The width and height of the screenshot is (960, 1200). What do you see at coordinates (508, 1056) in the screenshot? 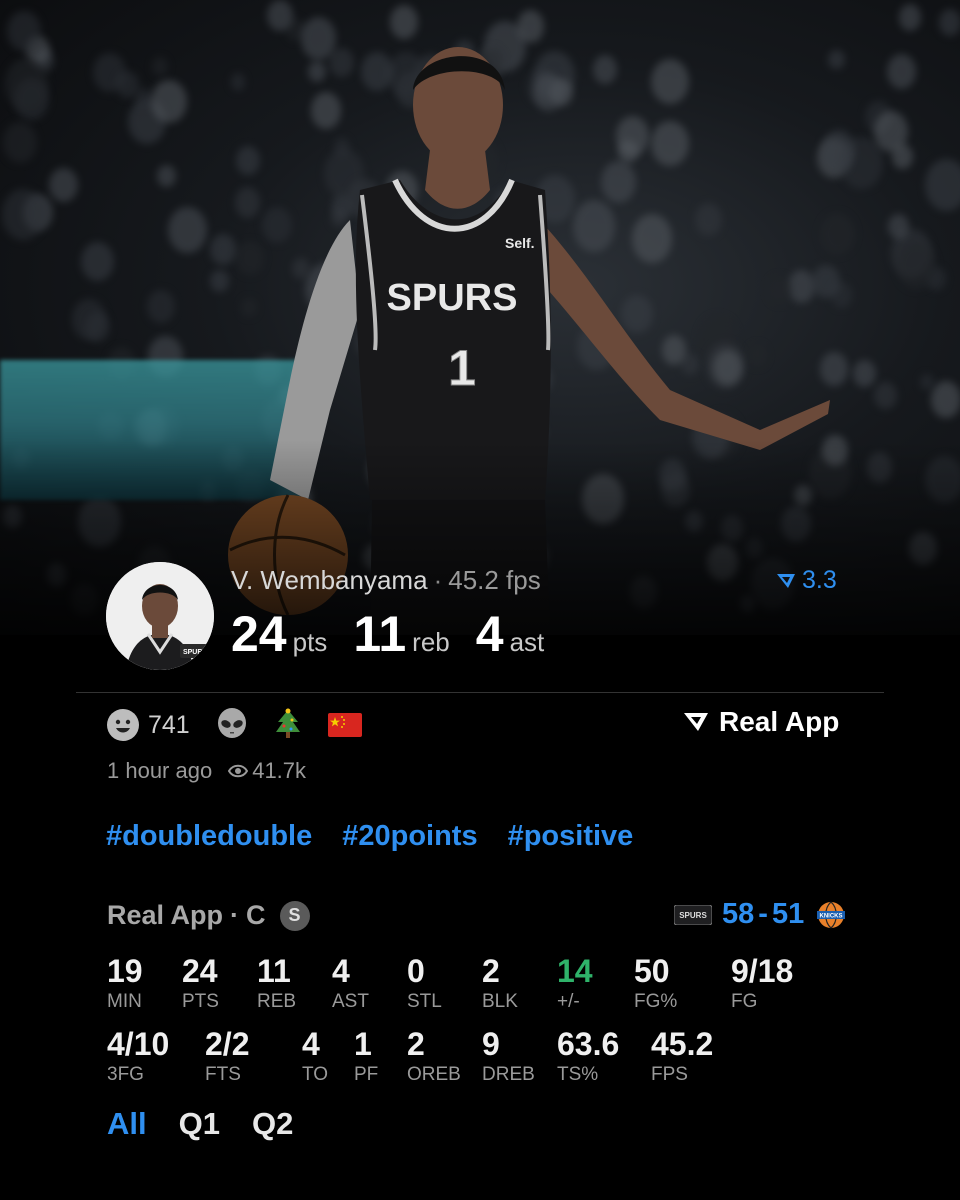
I see `stat-dreb: 9 DREB` at bounding box center [508, 1056].